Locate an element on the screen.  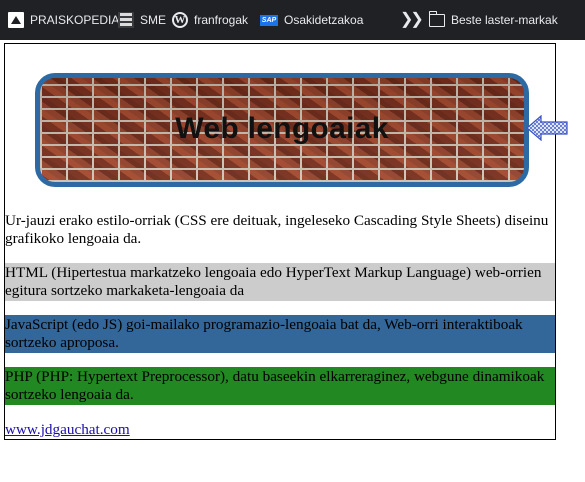
bookmark-praiskopedia: PRAISKOPEDIA is located at coordinates (63, 20).